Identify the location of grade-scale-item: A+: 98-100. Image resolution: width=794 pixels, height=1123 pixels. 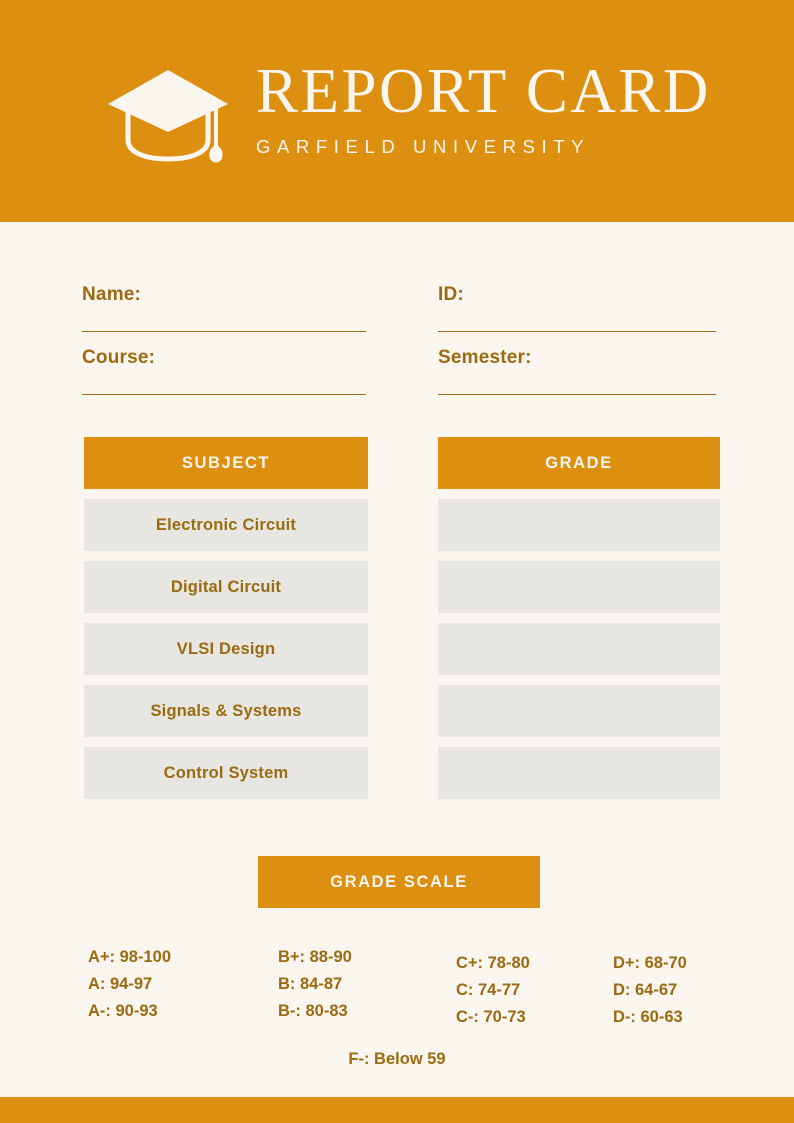
(130, 957).